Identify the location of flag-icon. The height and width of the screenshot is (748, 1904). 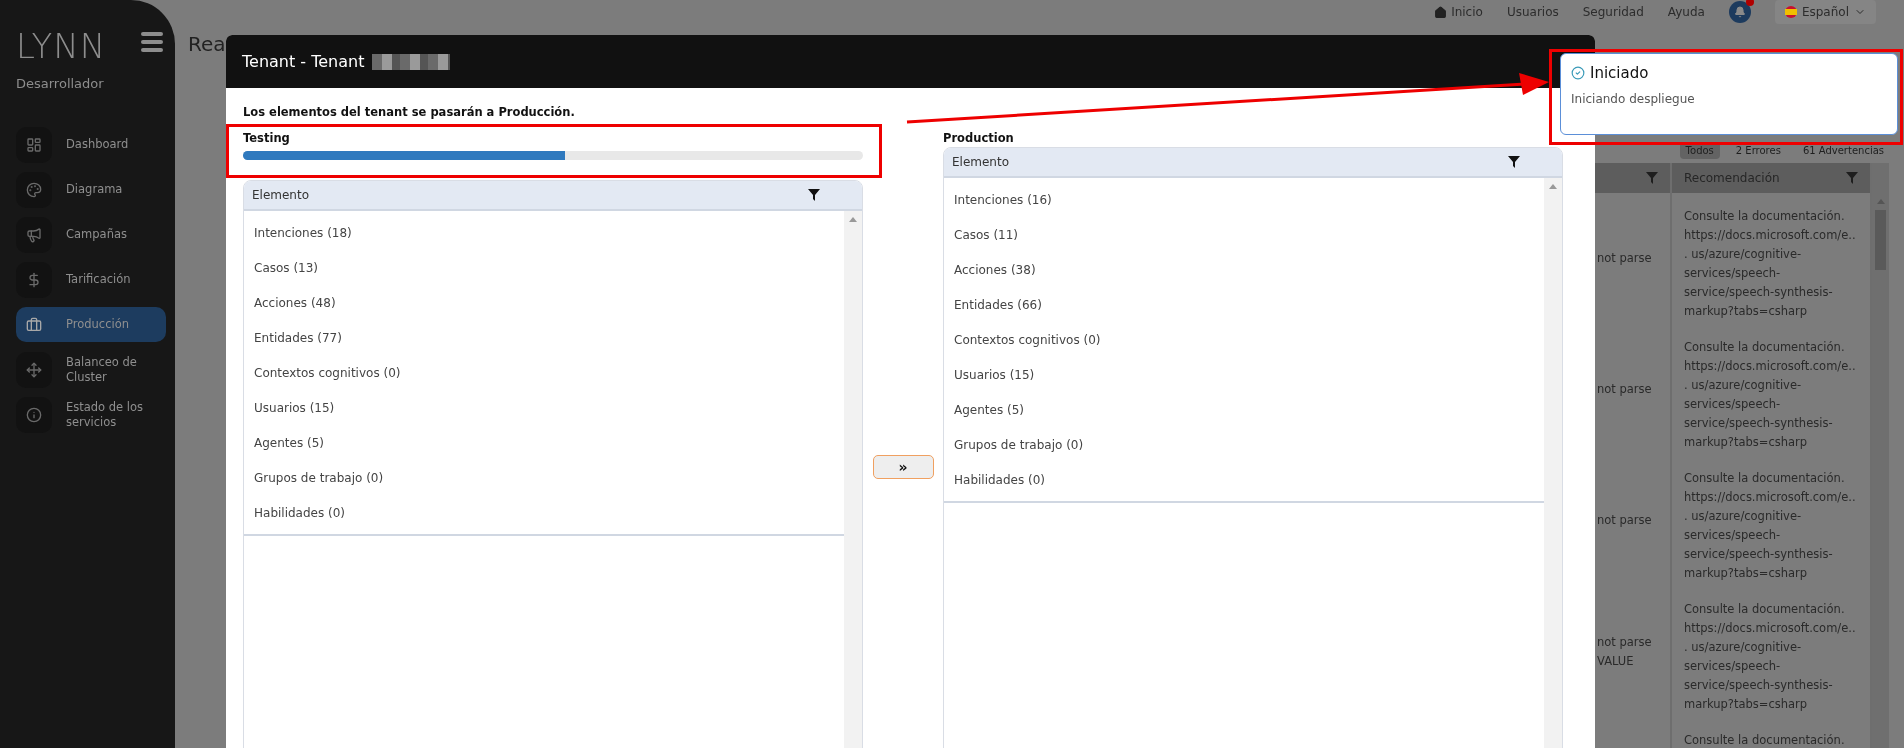
(1790, 12).